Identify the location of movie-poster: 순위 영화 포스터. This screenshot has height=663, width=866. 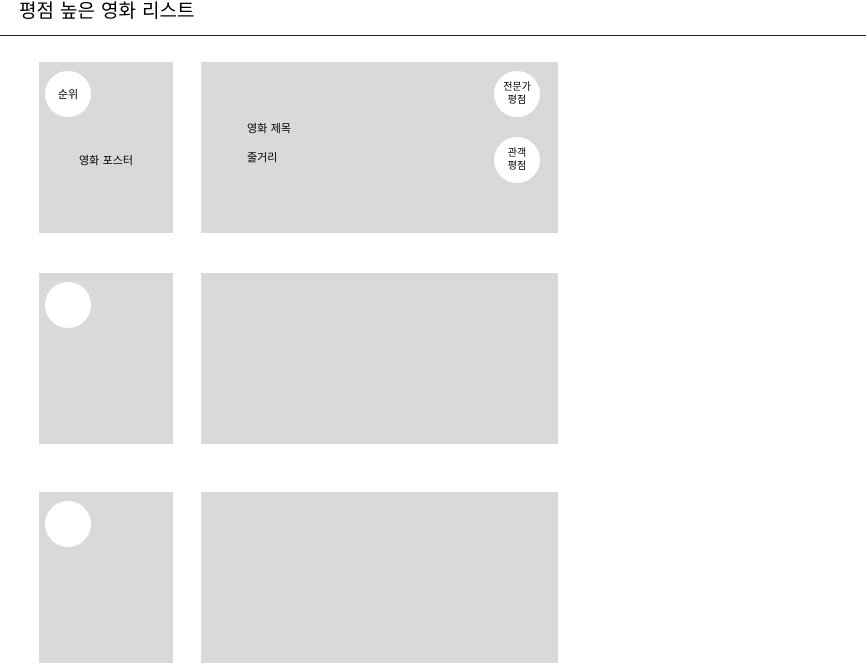
(106, 147).